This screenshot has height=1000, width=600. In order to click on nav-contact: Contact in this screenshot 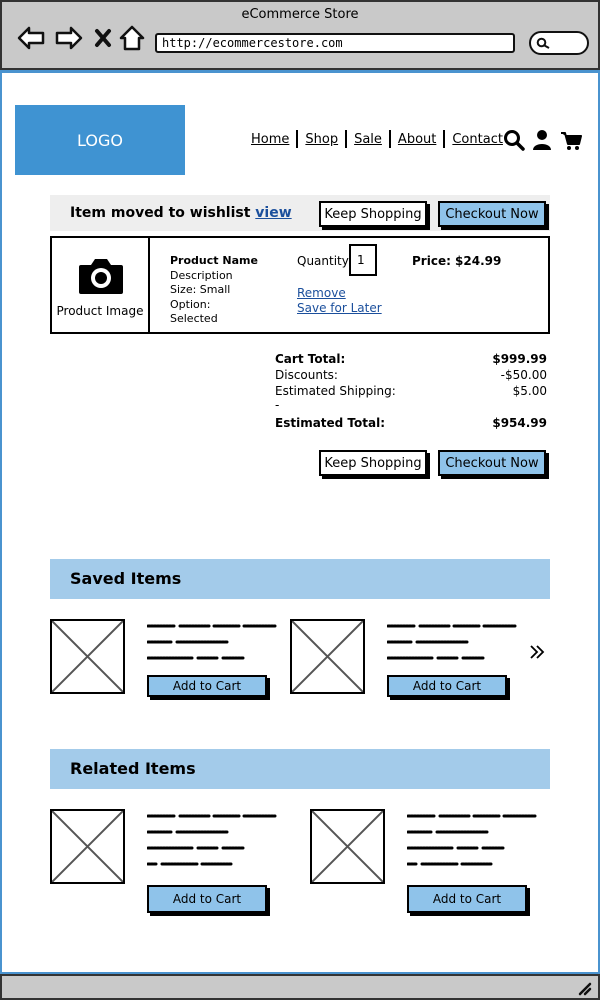, I will do `click(477, 139)`.